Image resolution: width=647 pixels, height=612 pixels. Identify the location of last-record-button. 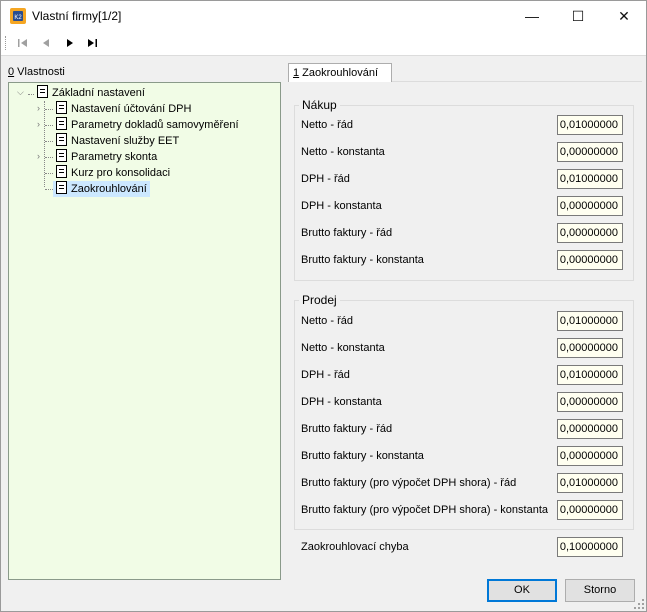
(93, 43).